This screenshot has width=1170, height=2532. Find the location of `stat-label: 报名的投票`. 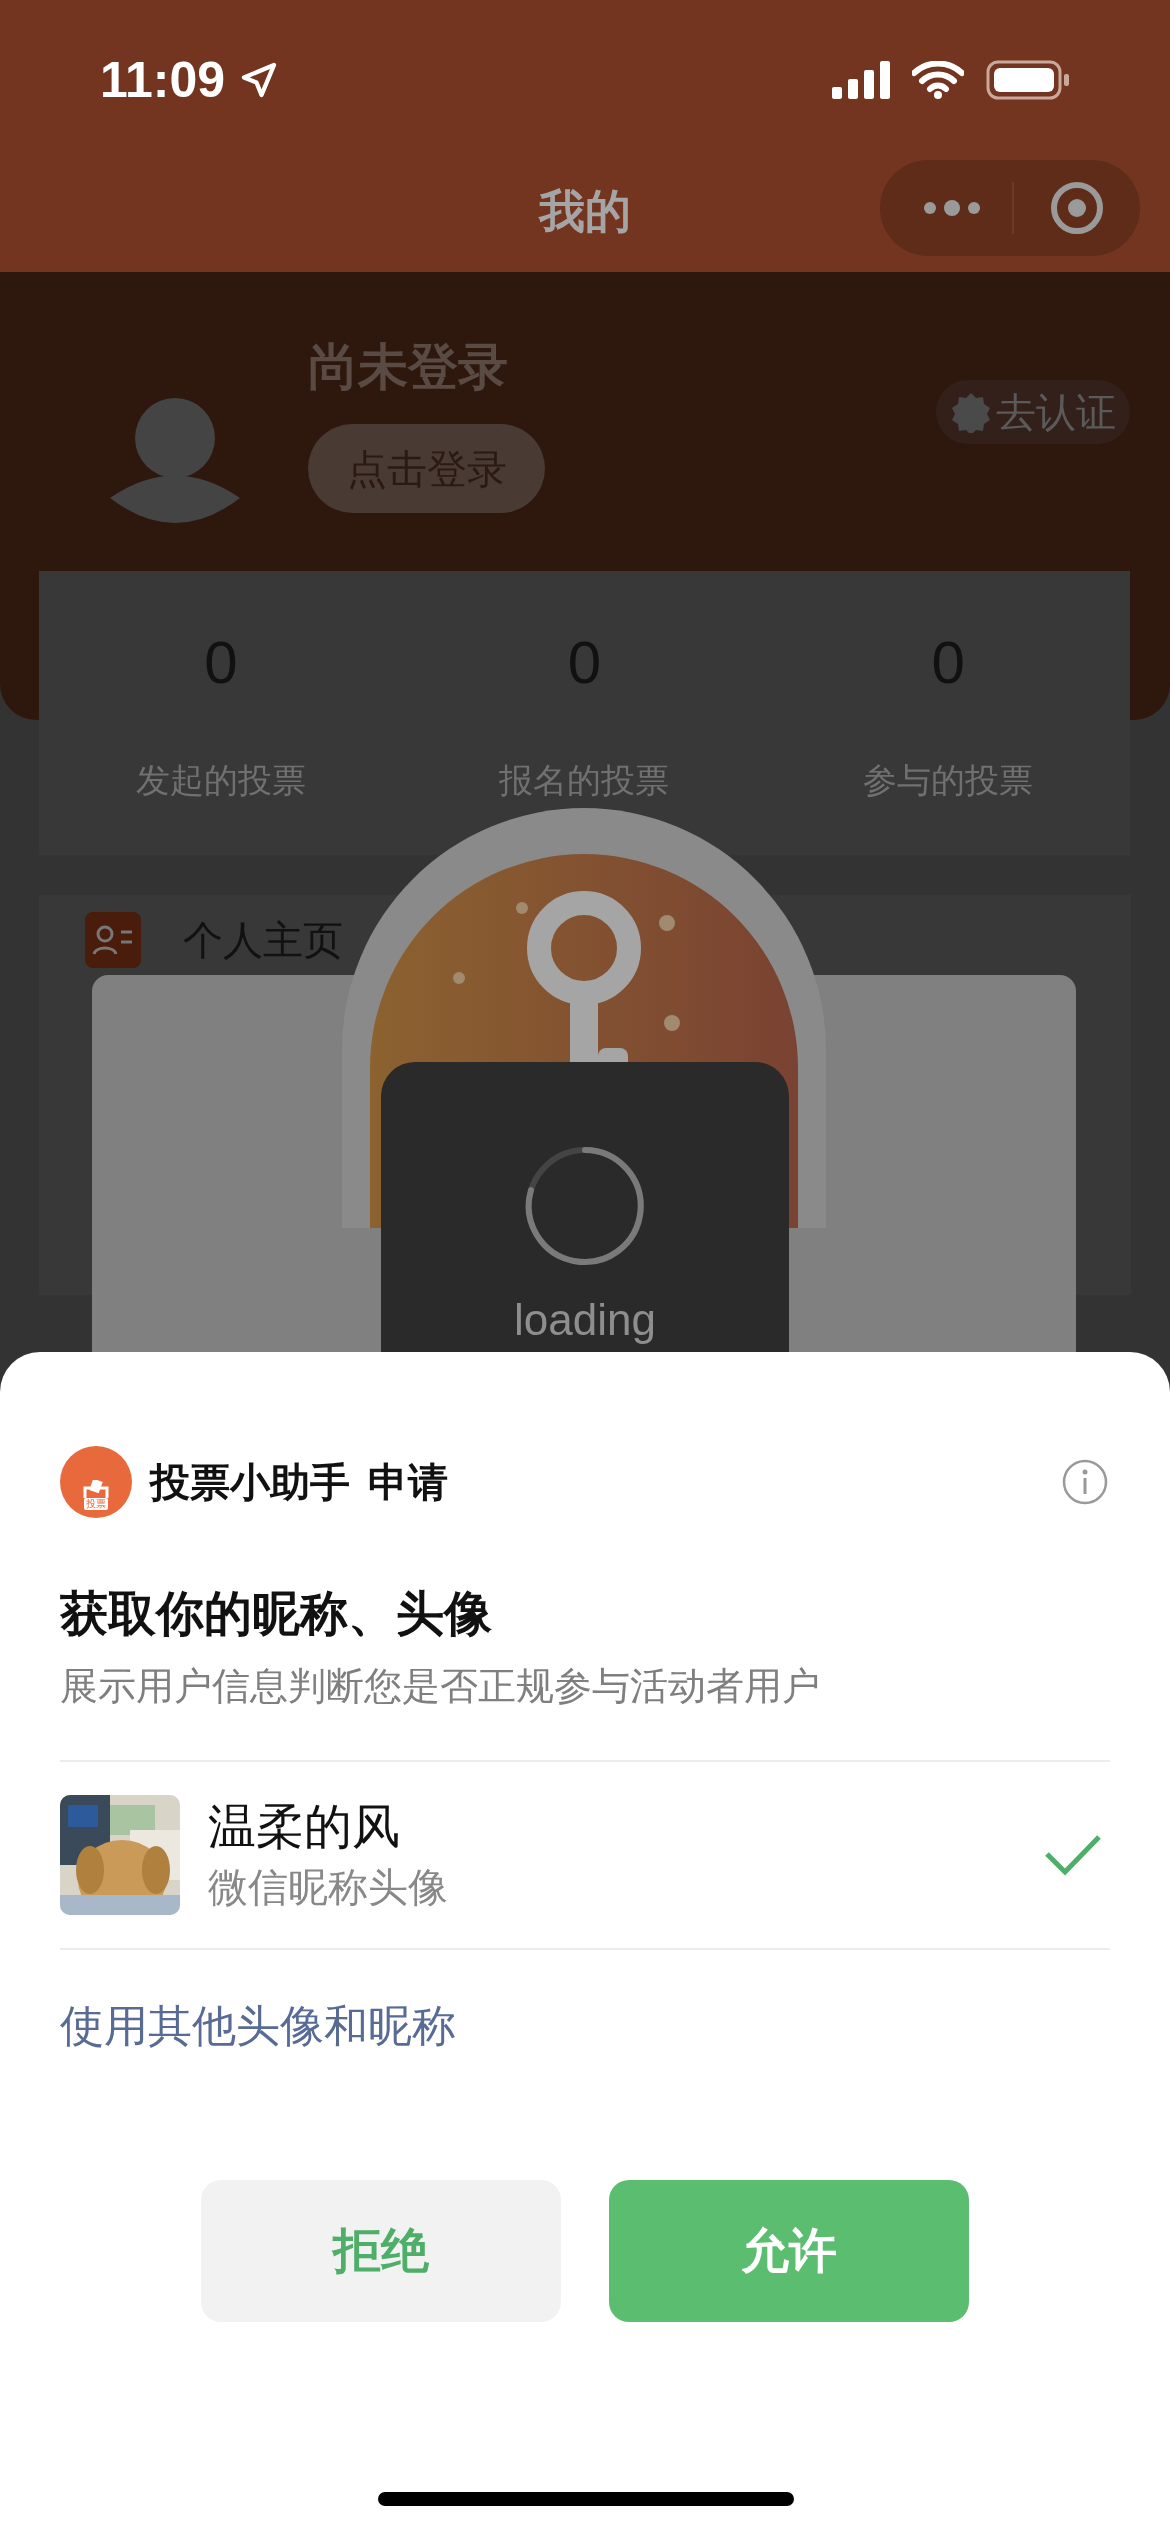

stat-label: 报名的投票 is located at coordinates (584, 780).